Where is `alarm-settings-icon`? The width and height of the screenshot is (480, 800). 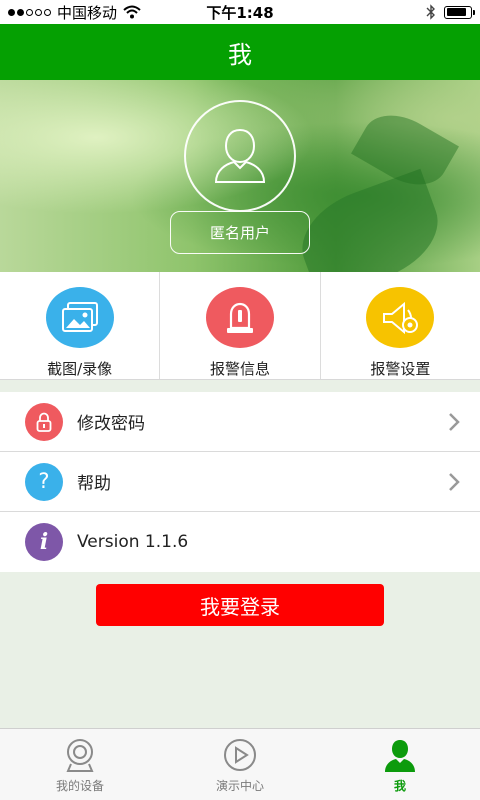 alarm-settings-icon is located at coordinates (400, 317).